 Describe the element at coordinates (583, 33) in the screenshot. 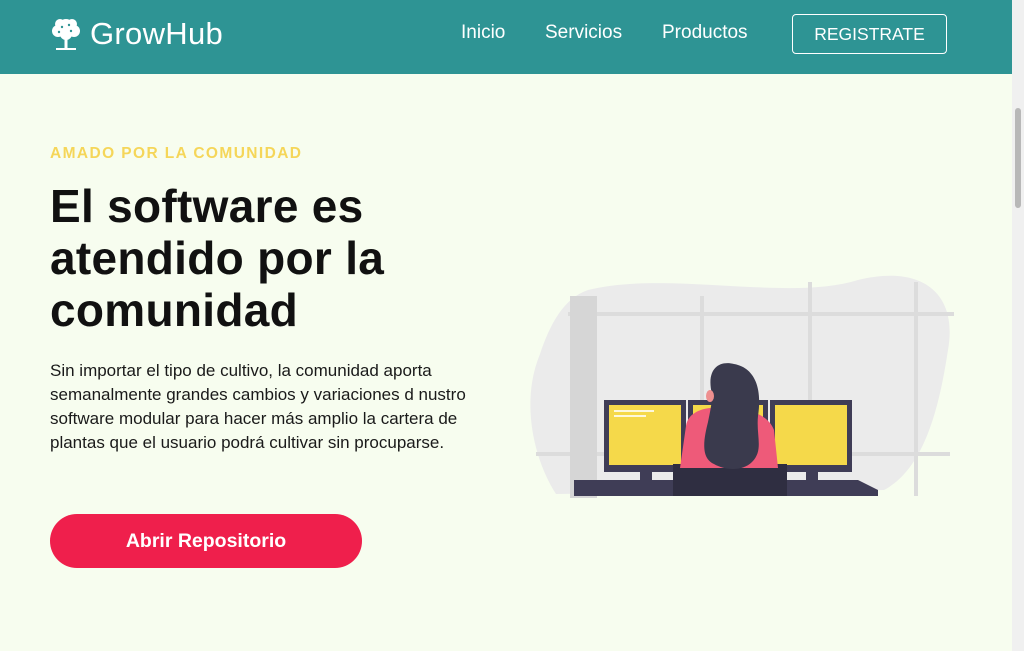

I see `nav-link-servicios: Servicios` at that location.